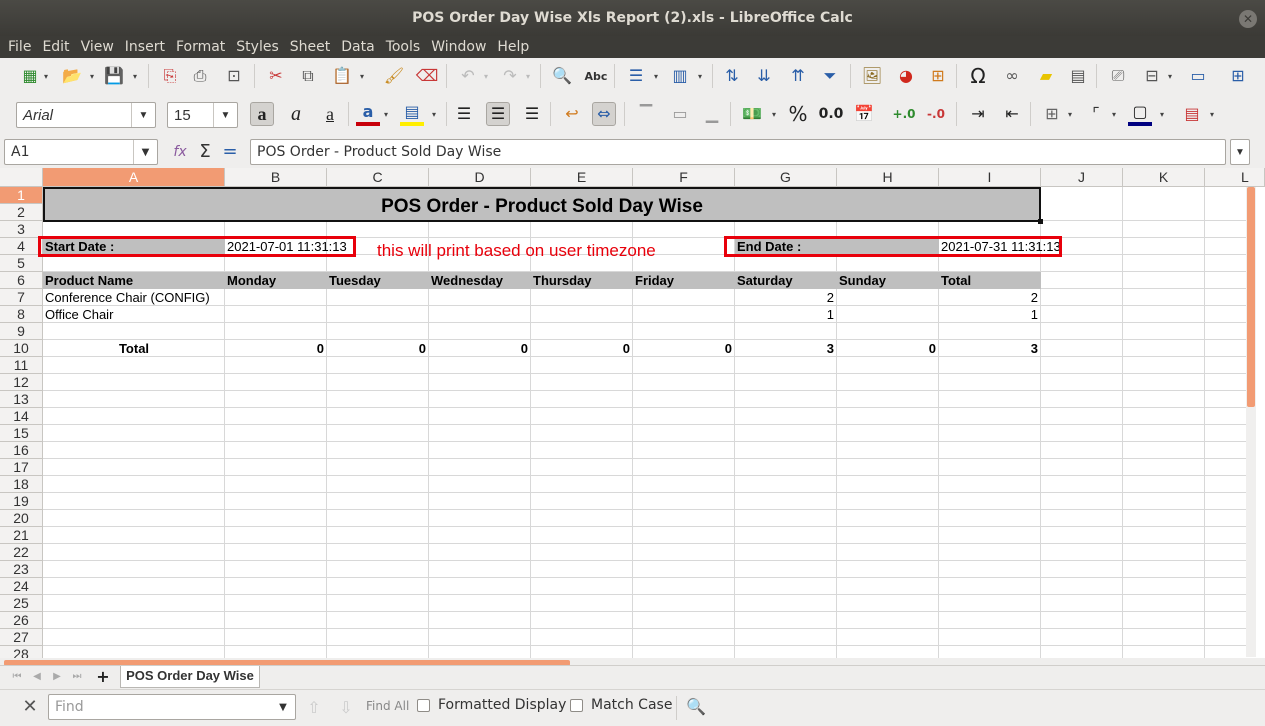 The image size is (1265, 726). I want to click on open-folder-icon: 📂, so click(72, 76).